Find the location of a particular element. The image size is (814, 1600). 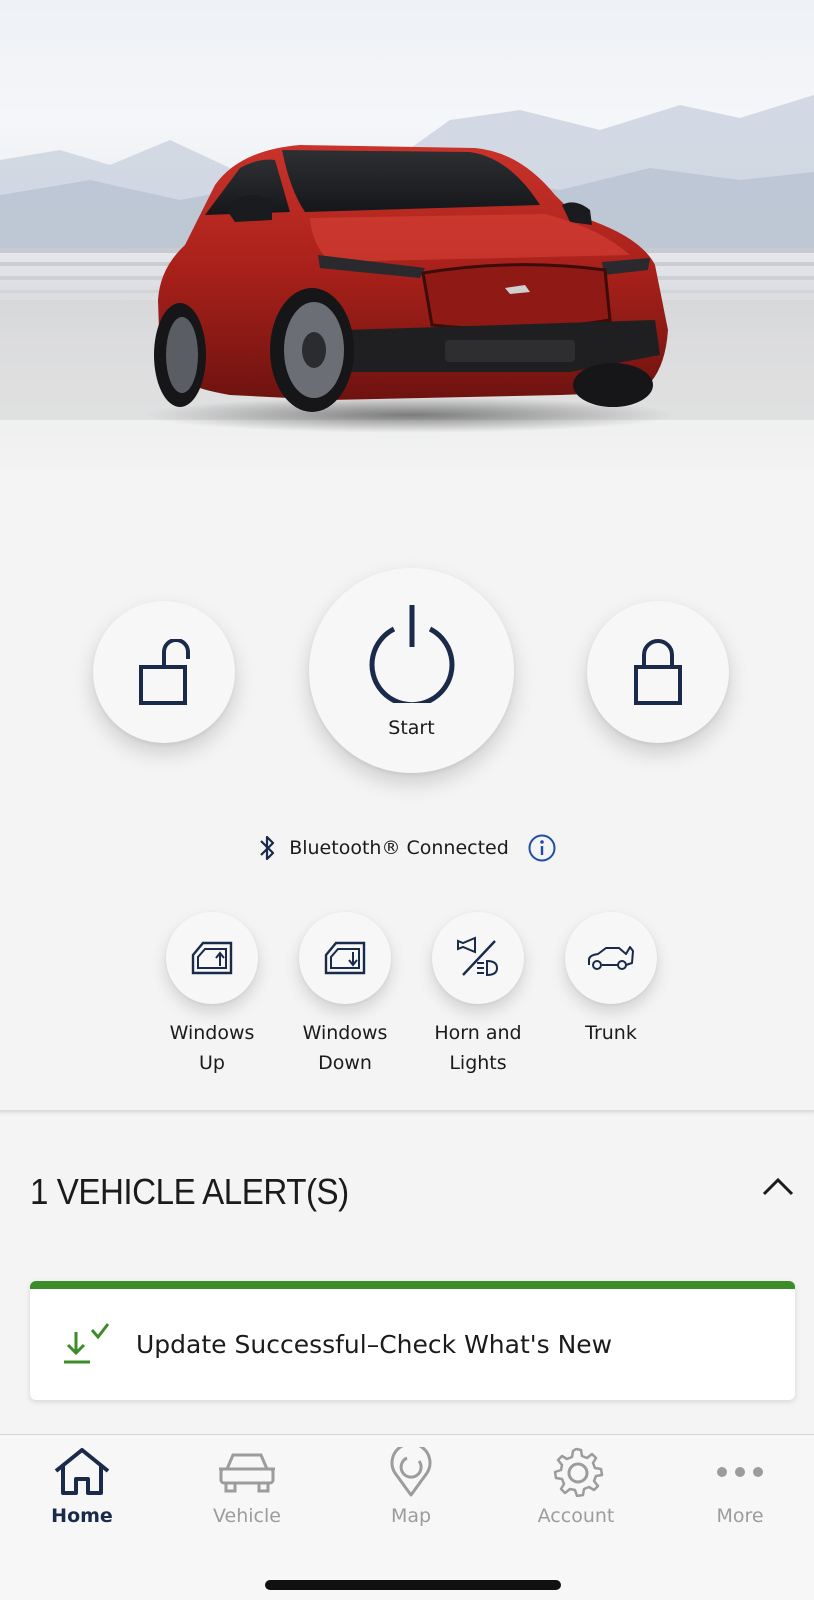

alert-card-update: Update Successful–Check What's New is located at coordinates (412, 1340).